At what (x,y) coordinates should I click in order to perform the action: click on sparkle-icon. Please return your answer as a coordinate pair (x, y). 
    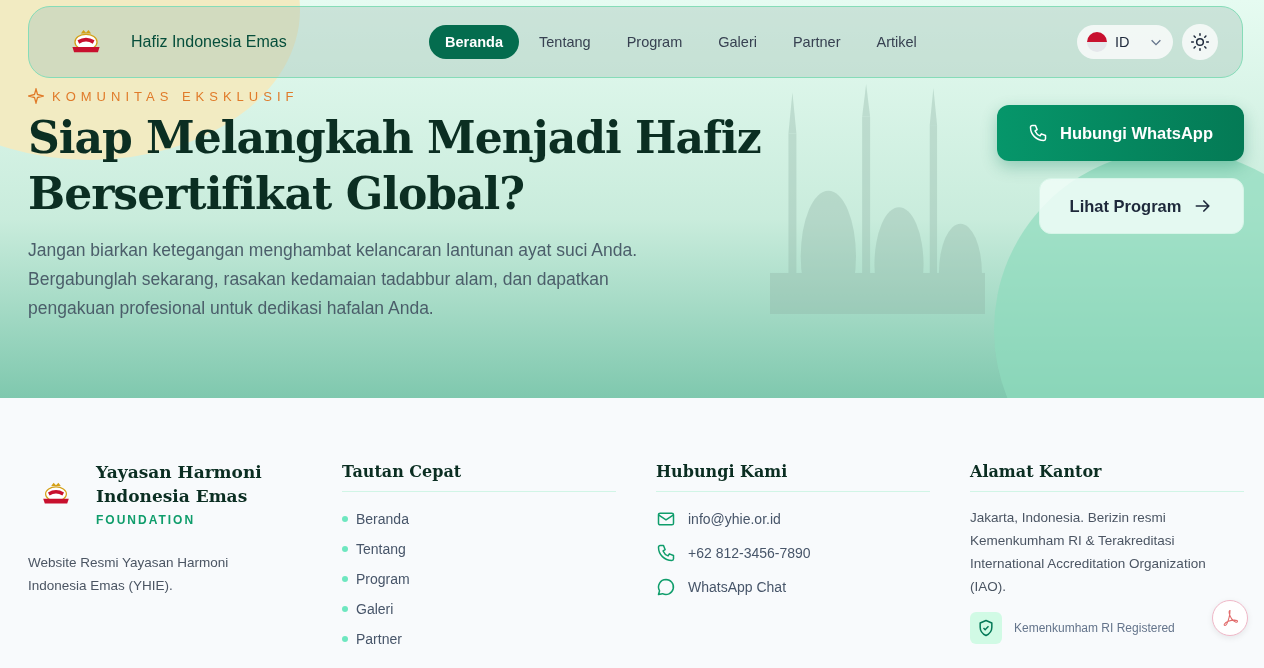
    Looking at the image, I should click on (36, 96).